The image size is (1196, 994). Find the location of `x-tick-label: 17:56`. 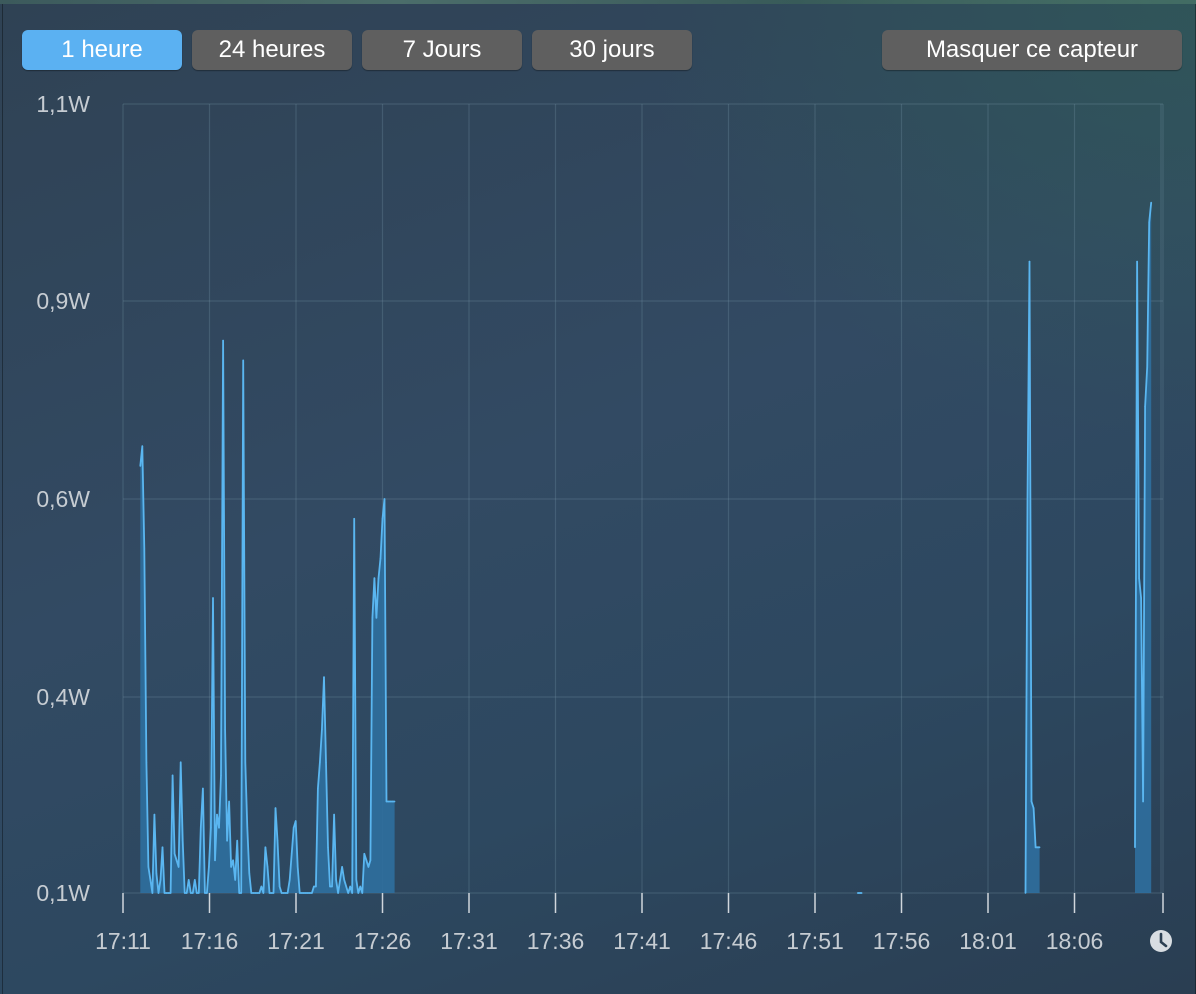

x-tick-label: 17:56 is located at coordinates (902, 941).